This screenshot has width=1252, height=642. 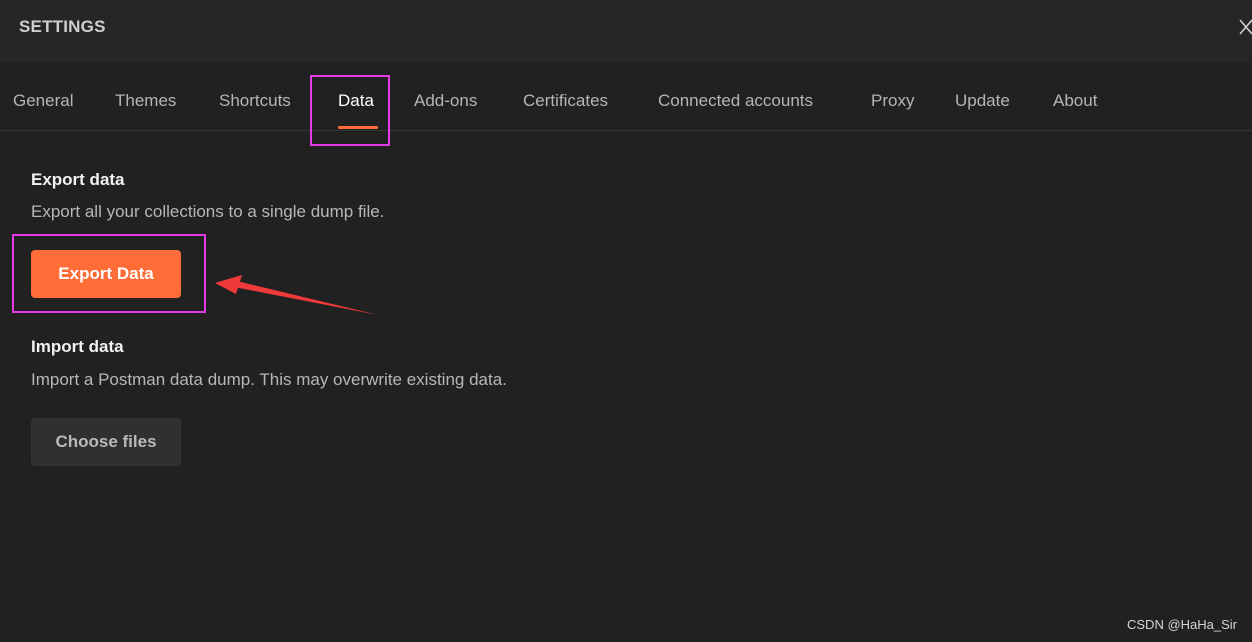 I want to click on highlight-box-data-tab, so click(x=350, y=110).